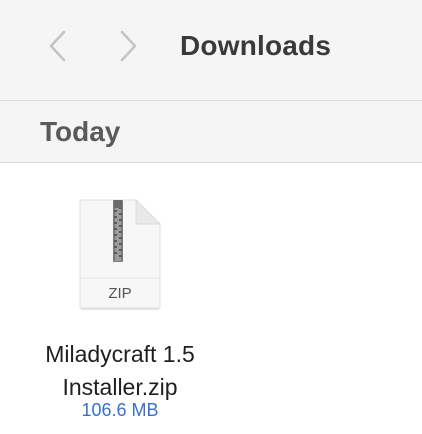 The width and height of the screenshot is (422, 434). I want to click on window-title: Downloads, so click(256, 45).